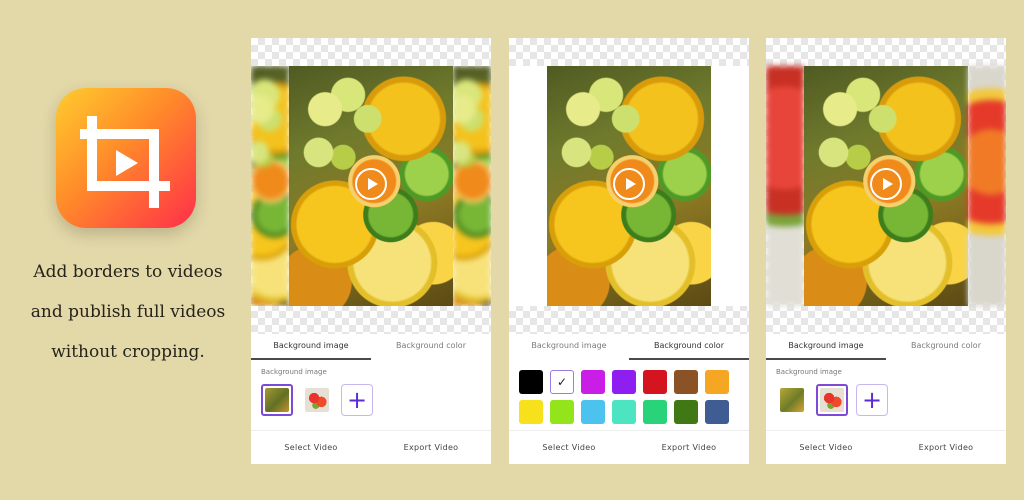 This screenshot has width=1024, height=500. What do you see at coordinates (630, 397) in the screenshot?
I see `color-swatch-grid: ✓` at bounding box center [630, 397].